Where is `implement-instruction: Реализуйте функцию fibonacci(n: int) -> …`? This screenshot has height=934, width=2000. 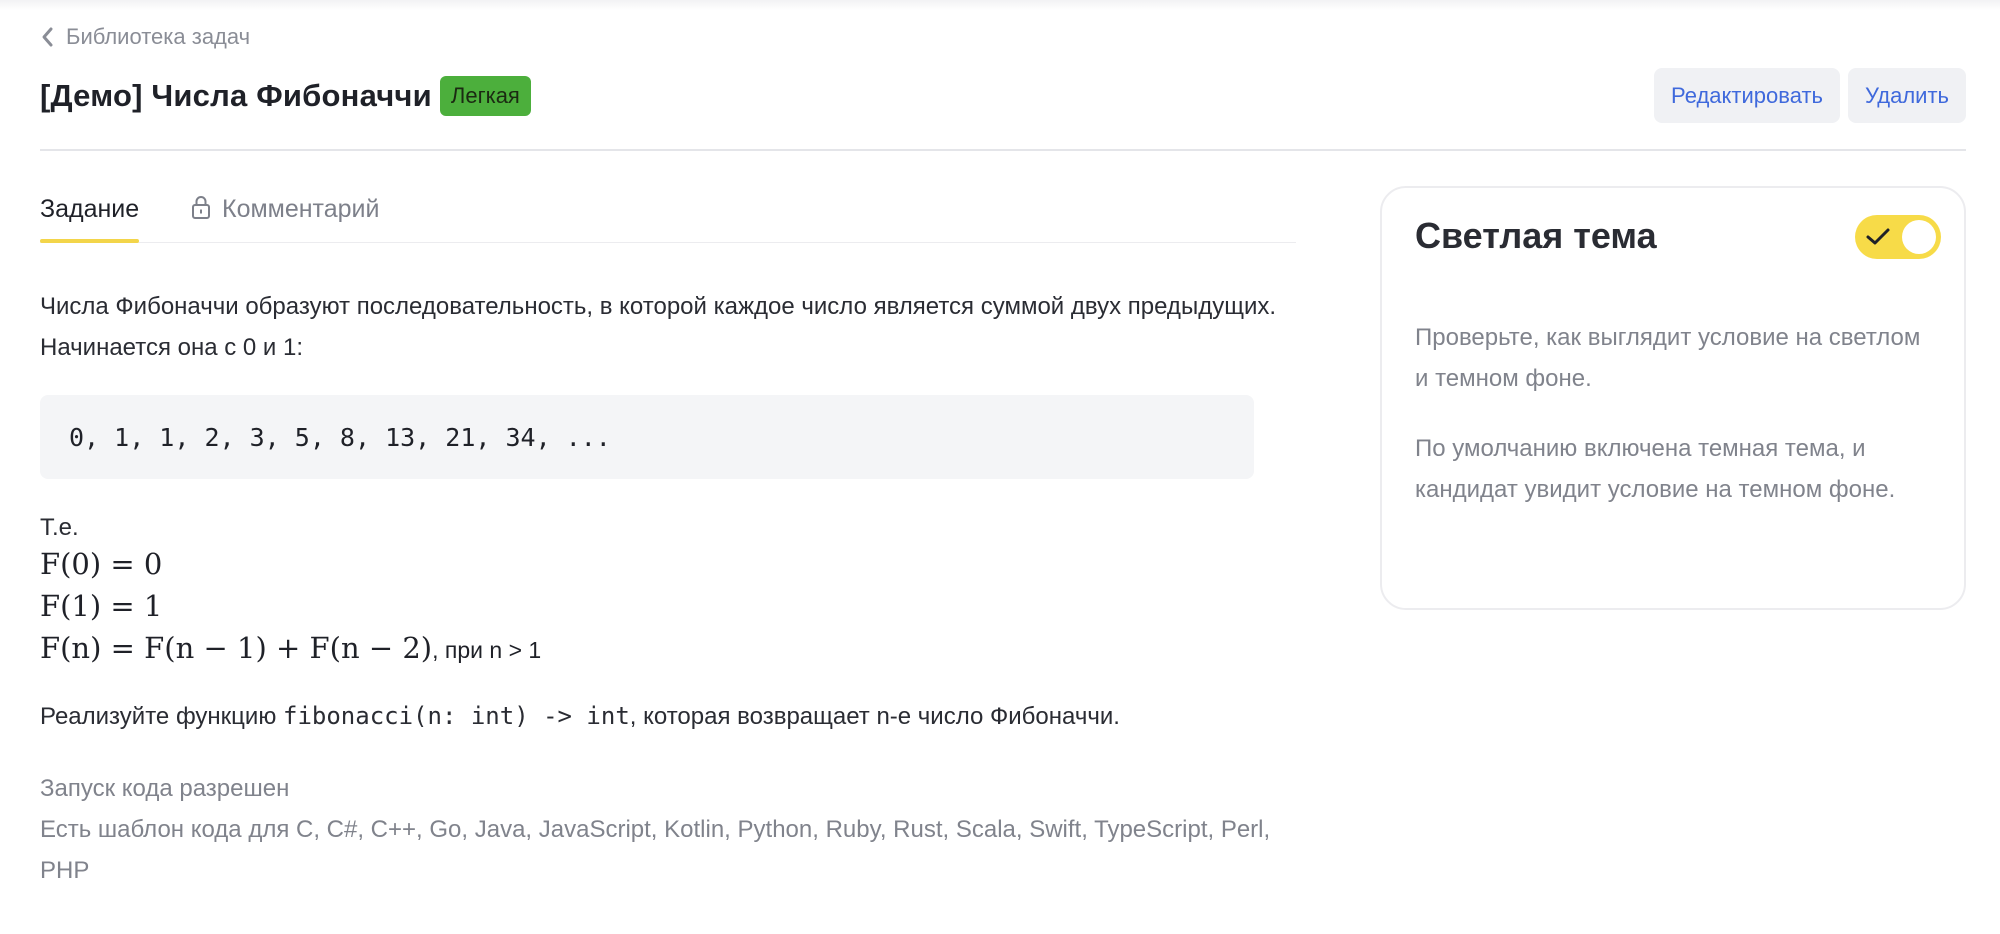 implement-instruction: Реализуйте функцию fibonacci(n: int) -> … is located at coordinates (665, 716).